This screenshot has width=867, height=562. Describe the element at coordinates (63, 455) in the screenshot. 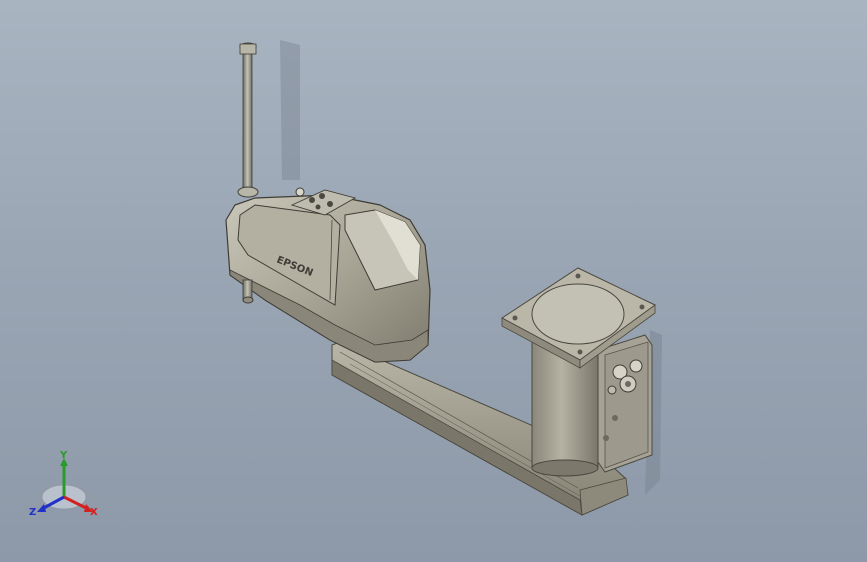

I see `y-axis-label: Y` at that location.